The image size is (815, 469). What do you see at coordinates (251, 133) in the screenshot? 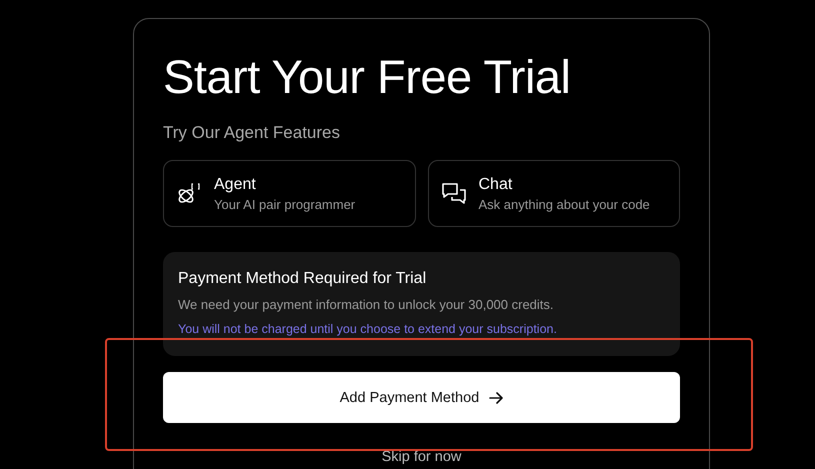
I see `section-subtitle: Try Our Agent Features` at bounding box center [251, 133].